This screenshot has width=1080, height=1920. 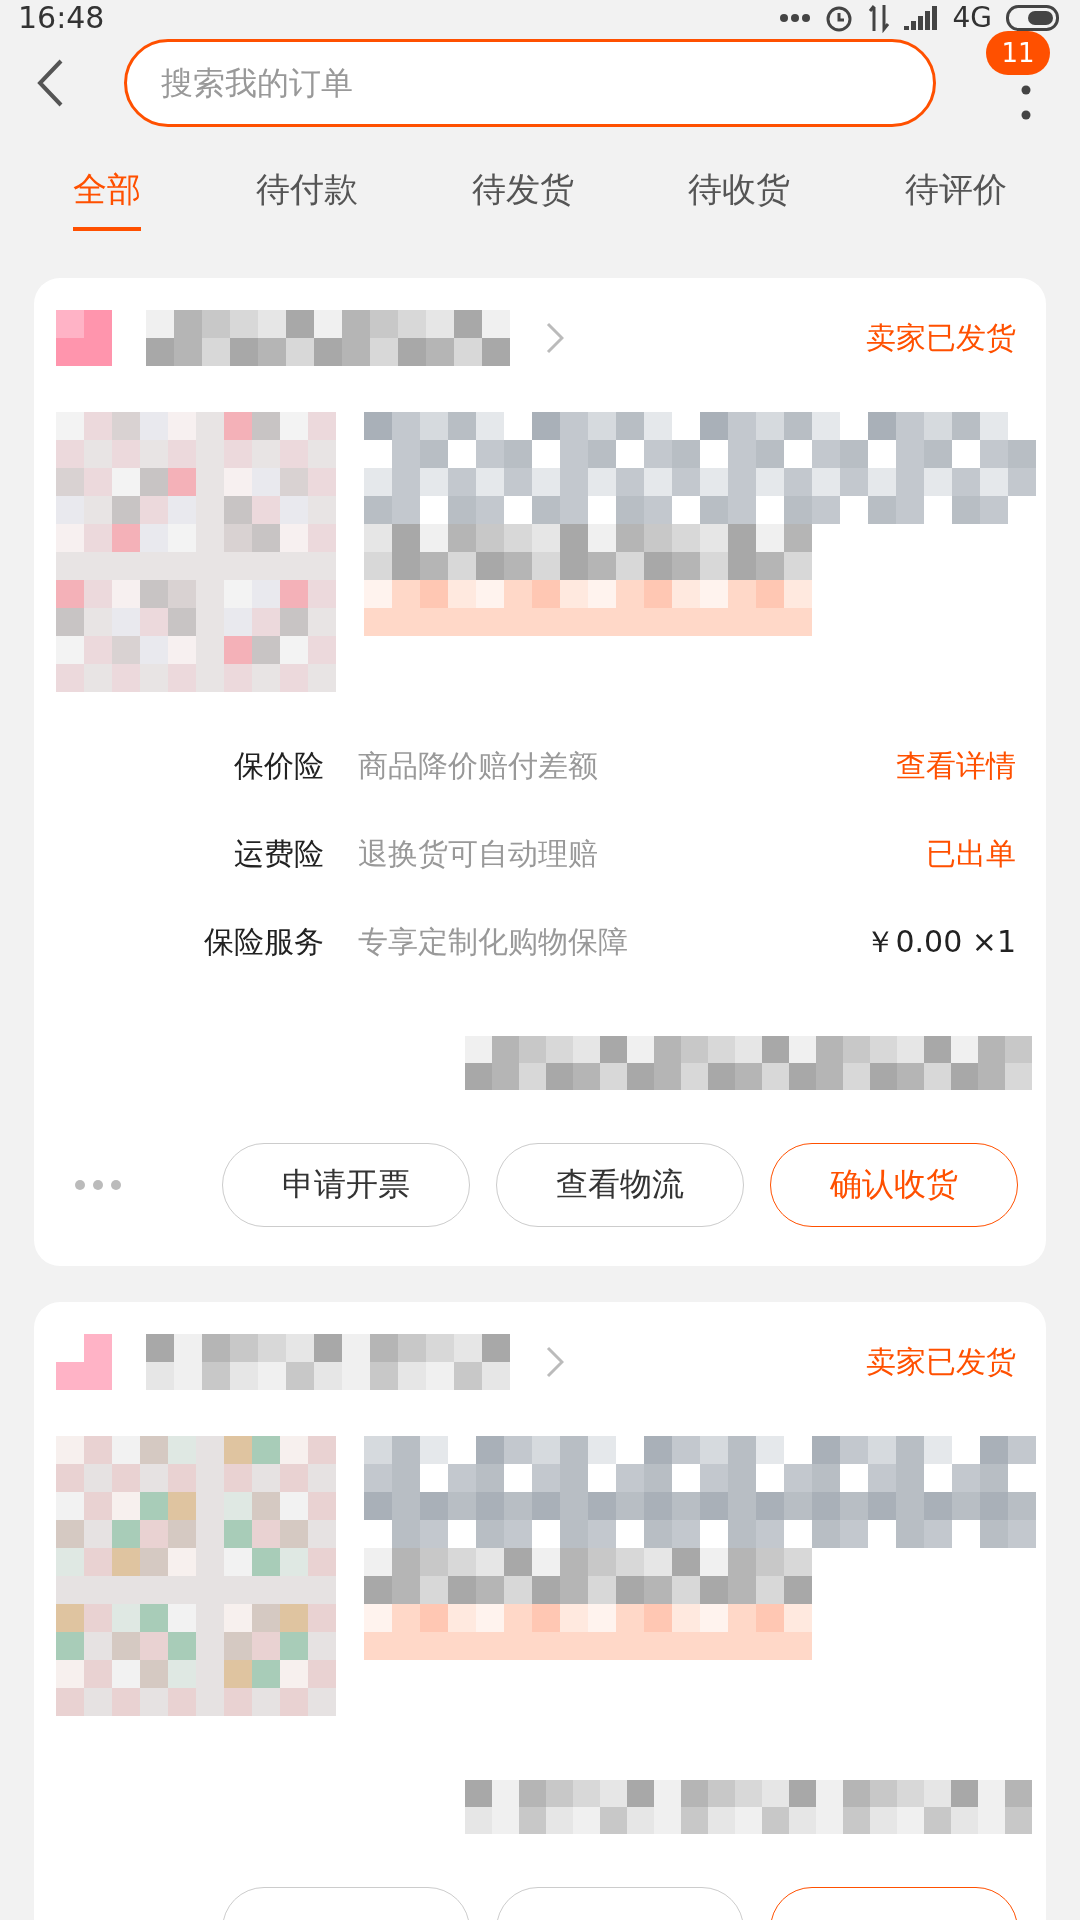 What do you see at coordinates (955, 189) in the screenshot?
I see `tab: 待评价` at bounding box center [955, 189].